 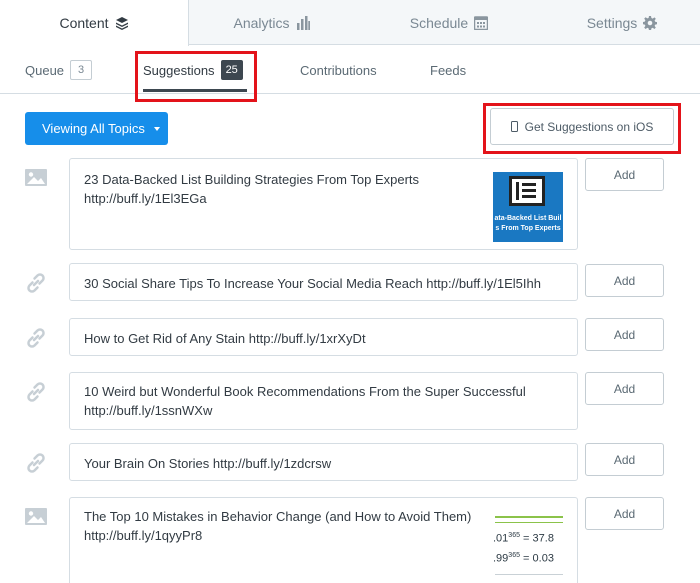 What do you see at coordinates (84, 23) in the screenshot?
I see `tab-label: Content` at bounding box center [84, 23].